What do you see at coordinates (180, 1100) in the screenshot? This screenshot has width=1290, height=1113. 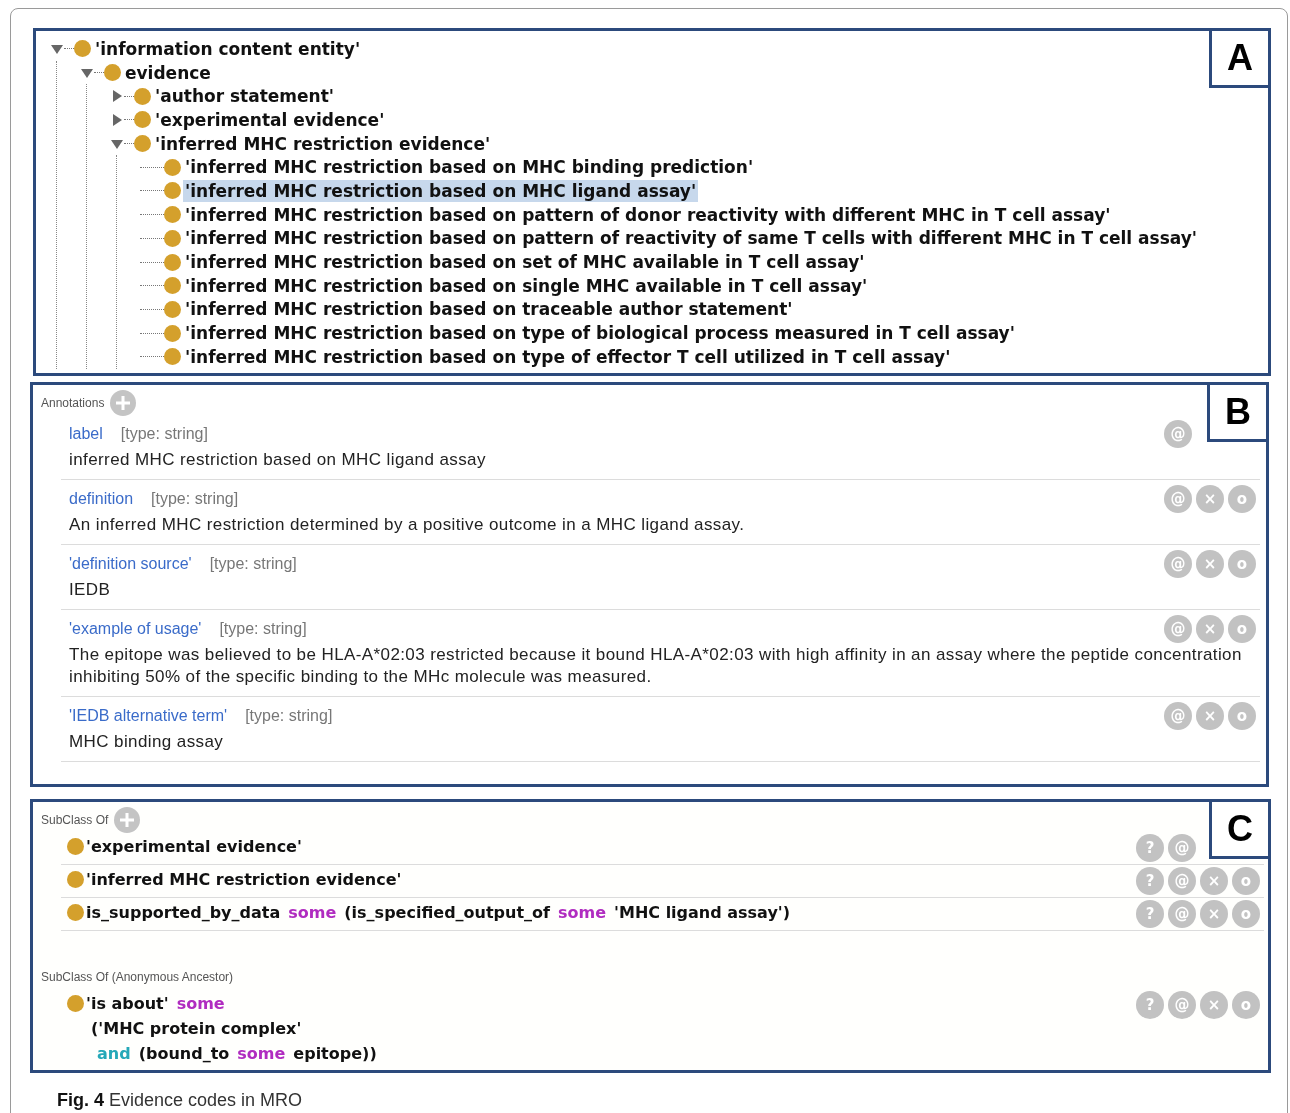 I see `figure-caption: Fig. 4 Evidence codes in MRO` at bounding box center [180, 1100].